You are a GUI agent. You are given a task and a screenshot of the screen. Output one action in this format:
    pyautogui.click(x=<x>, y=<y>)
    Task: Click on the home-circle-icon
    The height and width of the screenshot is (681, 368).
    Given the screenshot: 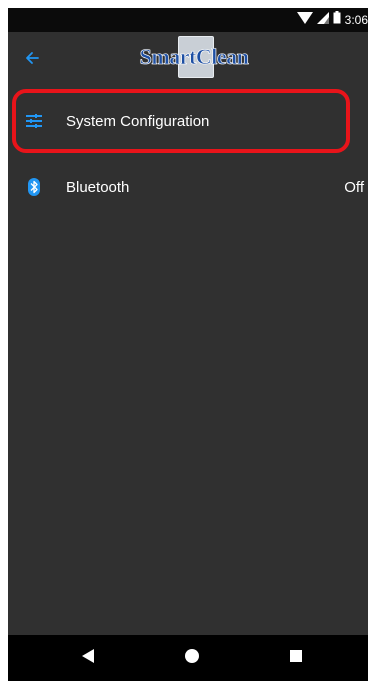 What is the action you would take?
    pyautogui.click(x=192, y=658)
    